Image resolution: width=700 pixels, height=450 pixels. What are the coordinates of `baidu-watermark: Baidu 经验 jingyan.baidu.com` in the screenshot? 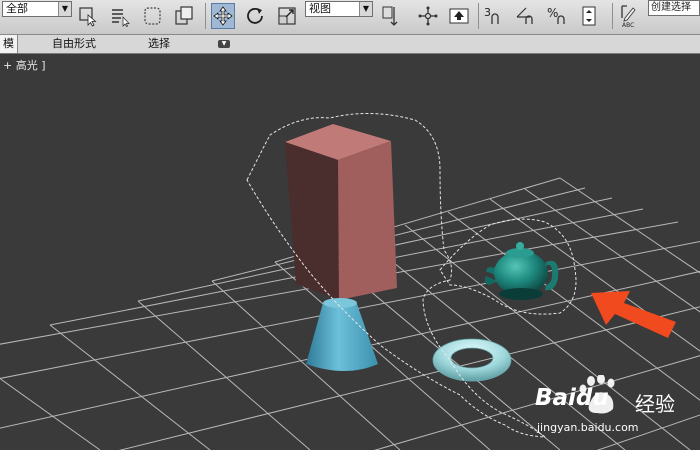 It's located at (616, 406).